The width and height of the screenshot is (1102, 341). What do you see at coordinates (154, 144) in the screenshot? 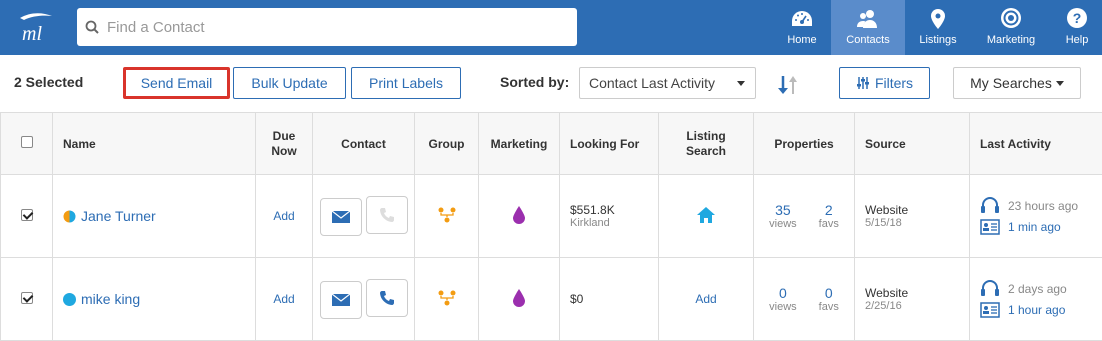
I see `header-name: Name` at bounding box center [154, 144].